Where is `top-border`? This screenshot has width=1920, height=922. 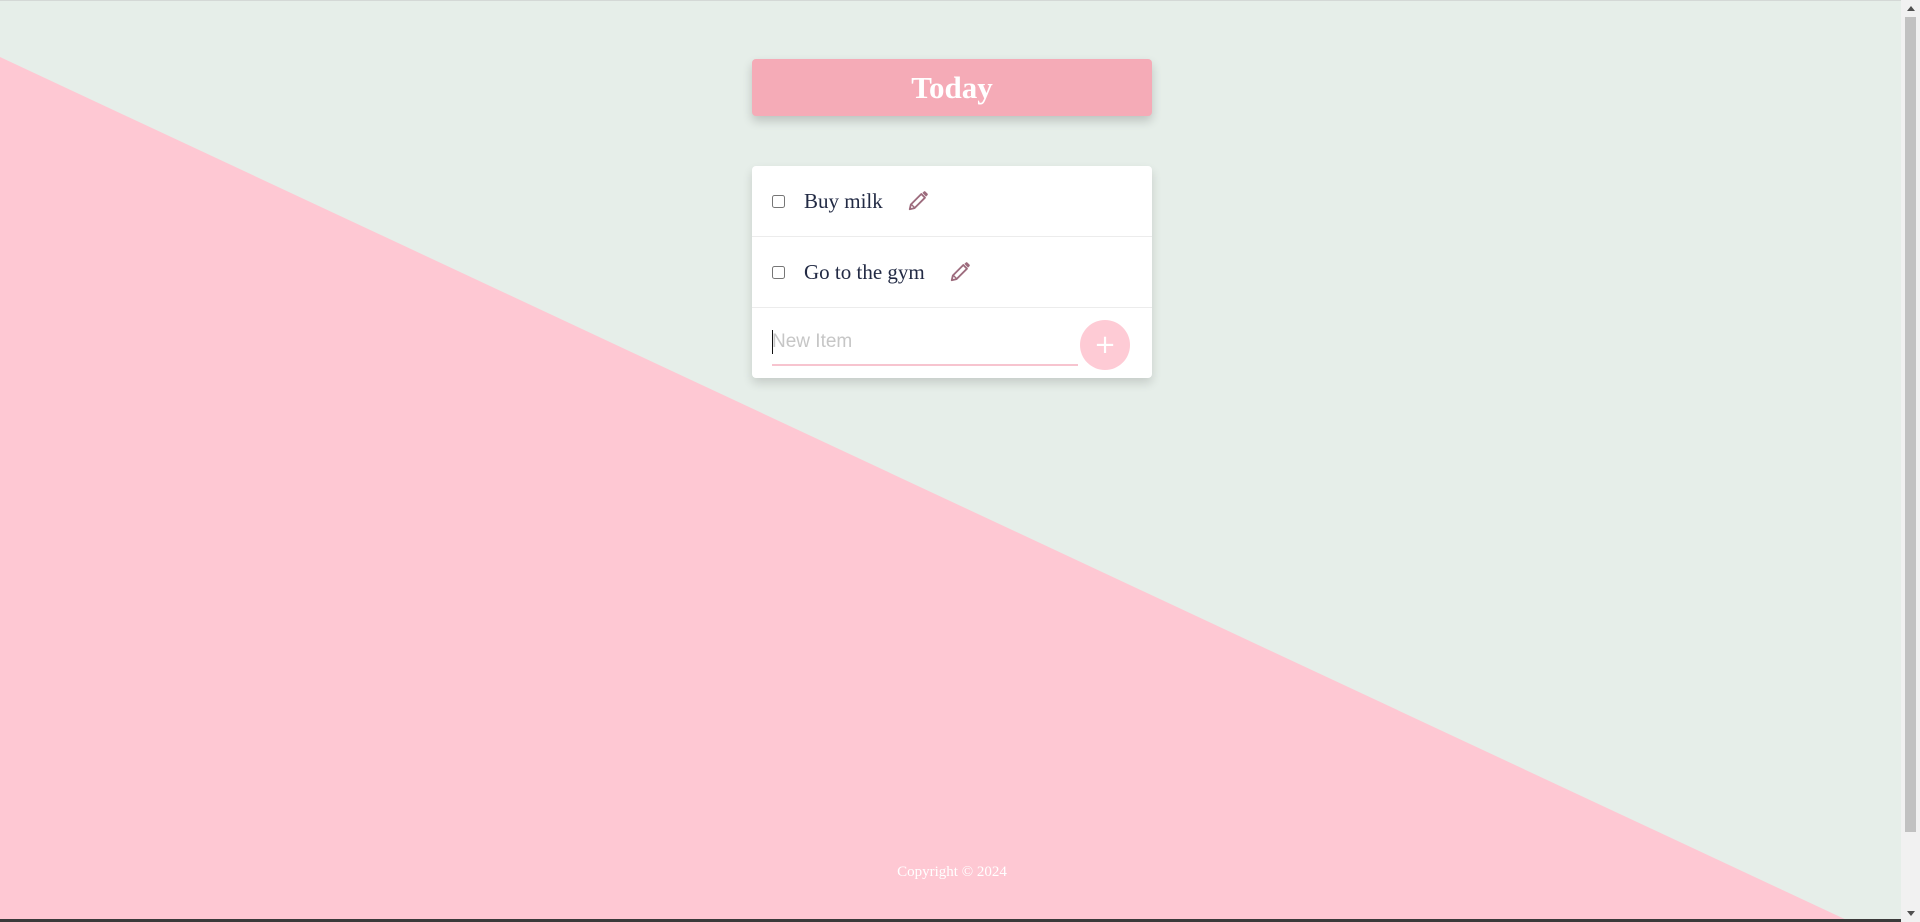 top-border is located at coordinates (950, 0).